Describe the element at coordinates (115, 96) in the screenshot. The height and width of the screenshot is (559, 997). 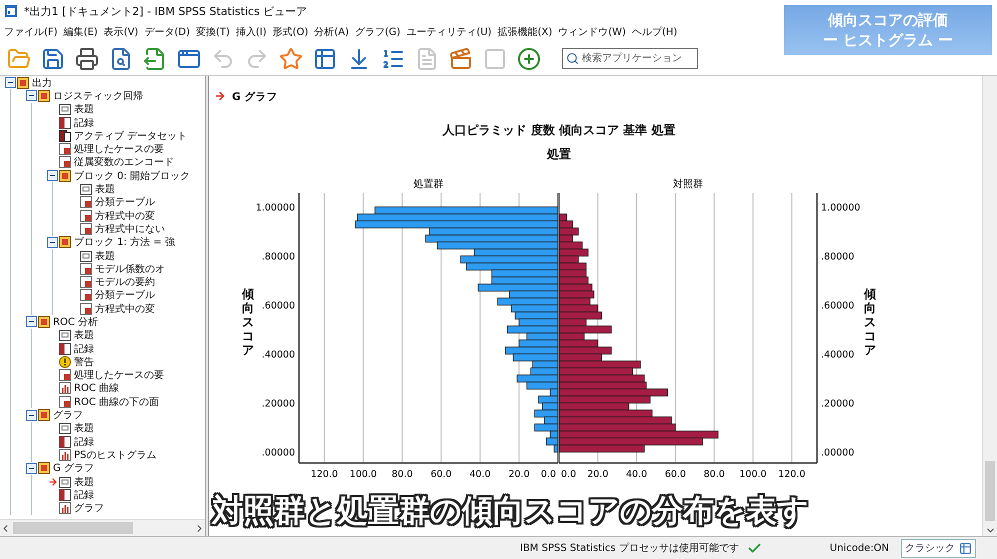
I see `tree-item: ロジスティック回帰` at that location.